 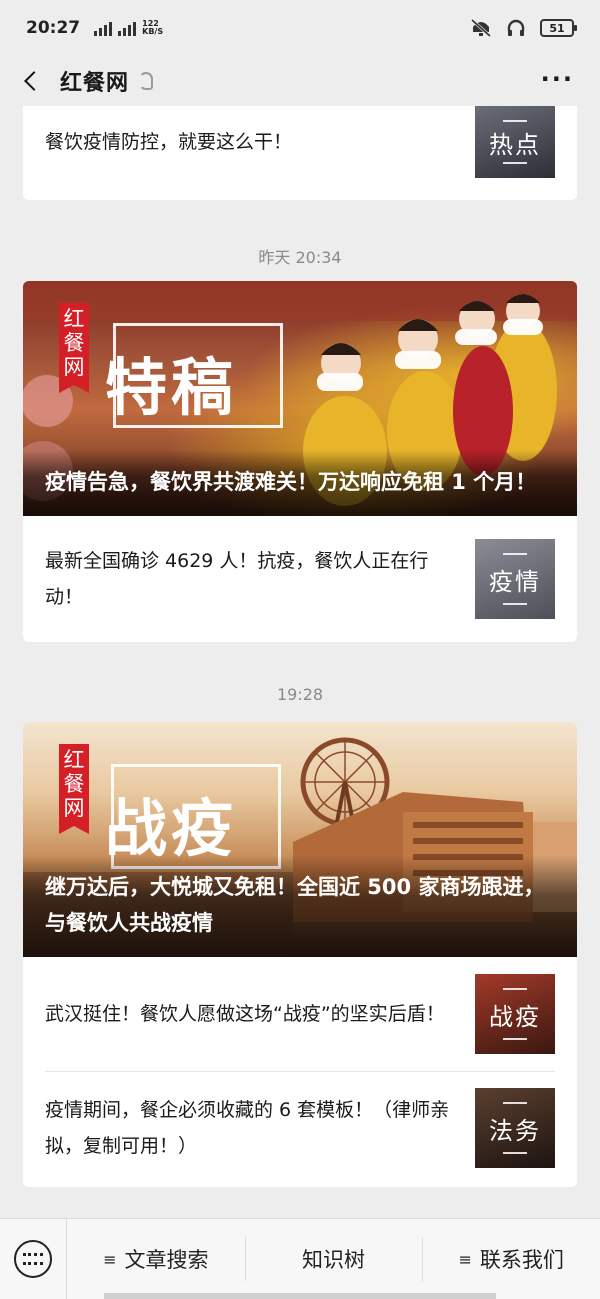 I want to click on nav-bar: 红餐网 ···, so click(x=300, y=81).